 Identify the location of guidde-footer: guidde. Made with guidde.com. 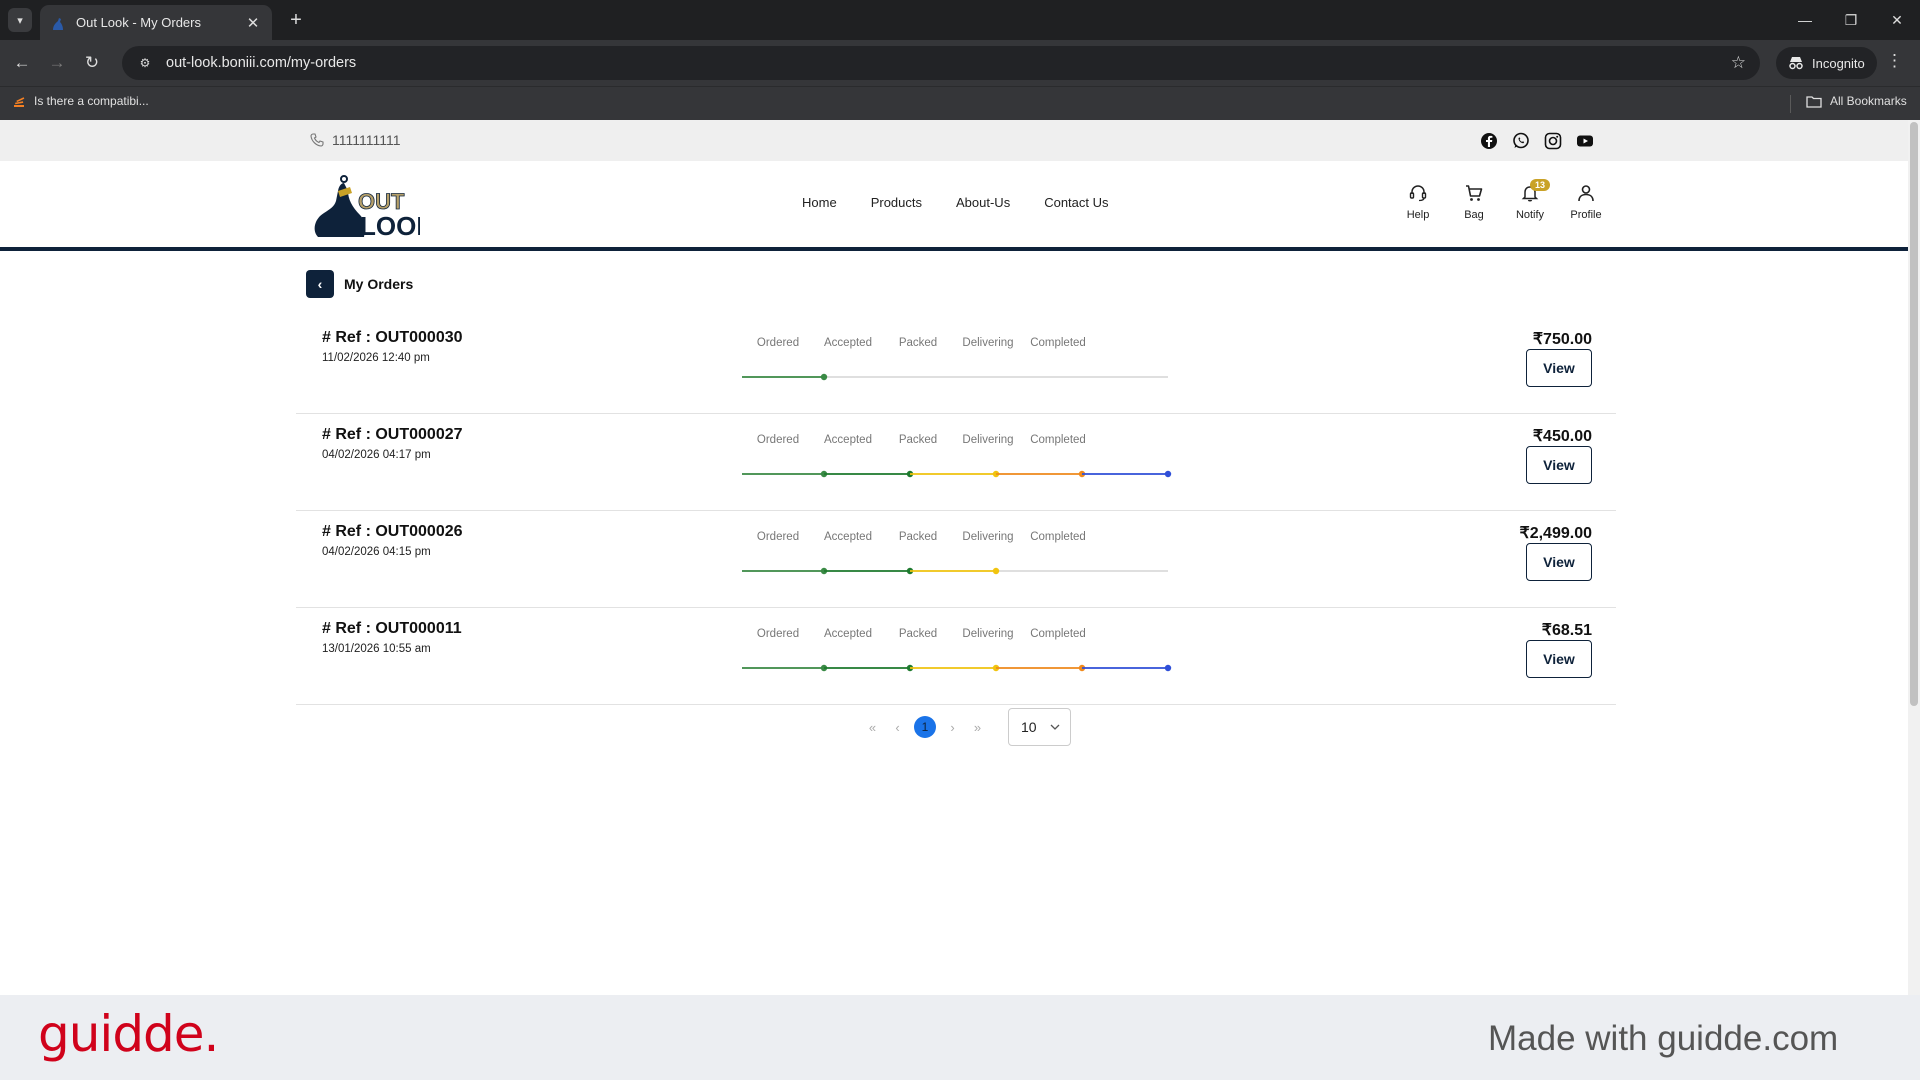
(960, 1037).